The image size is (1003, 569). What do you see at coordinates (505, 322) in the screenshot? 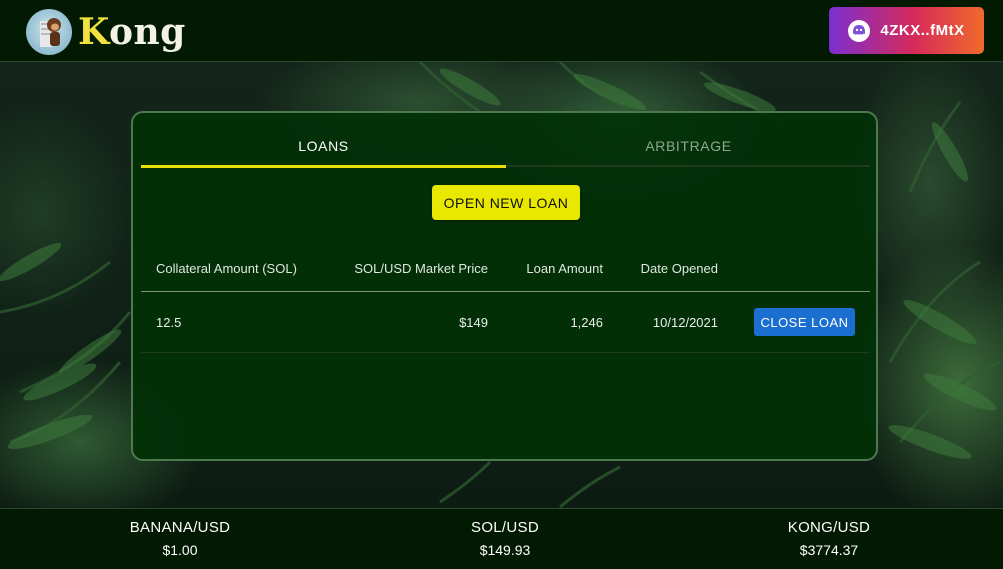
I see `table-row: 12.5 $149 1,246 10/12/2021 CLOSE LOAN` at bounding box center [505, 322].